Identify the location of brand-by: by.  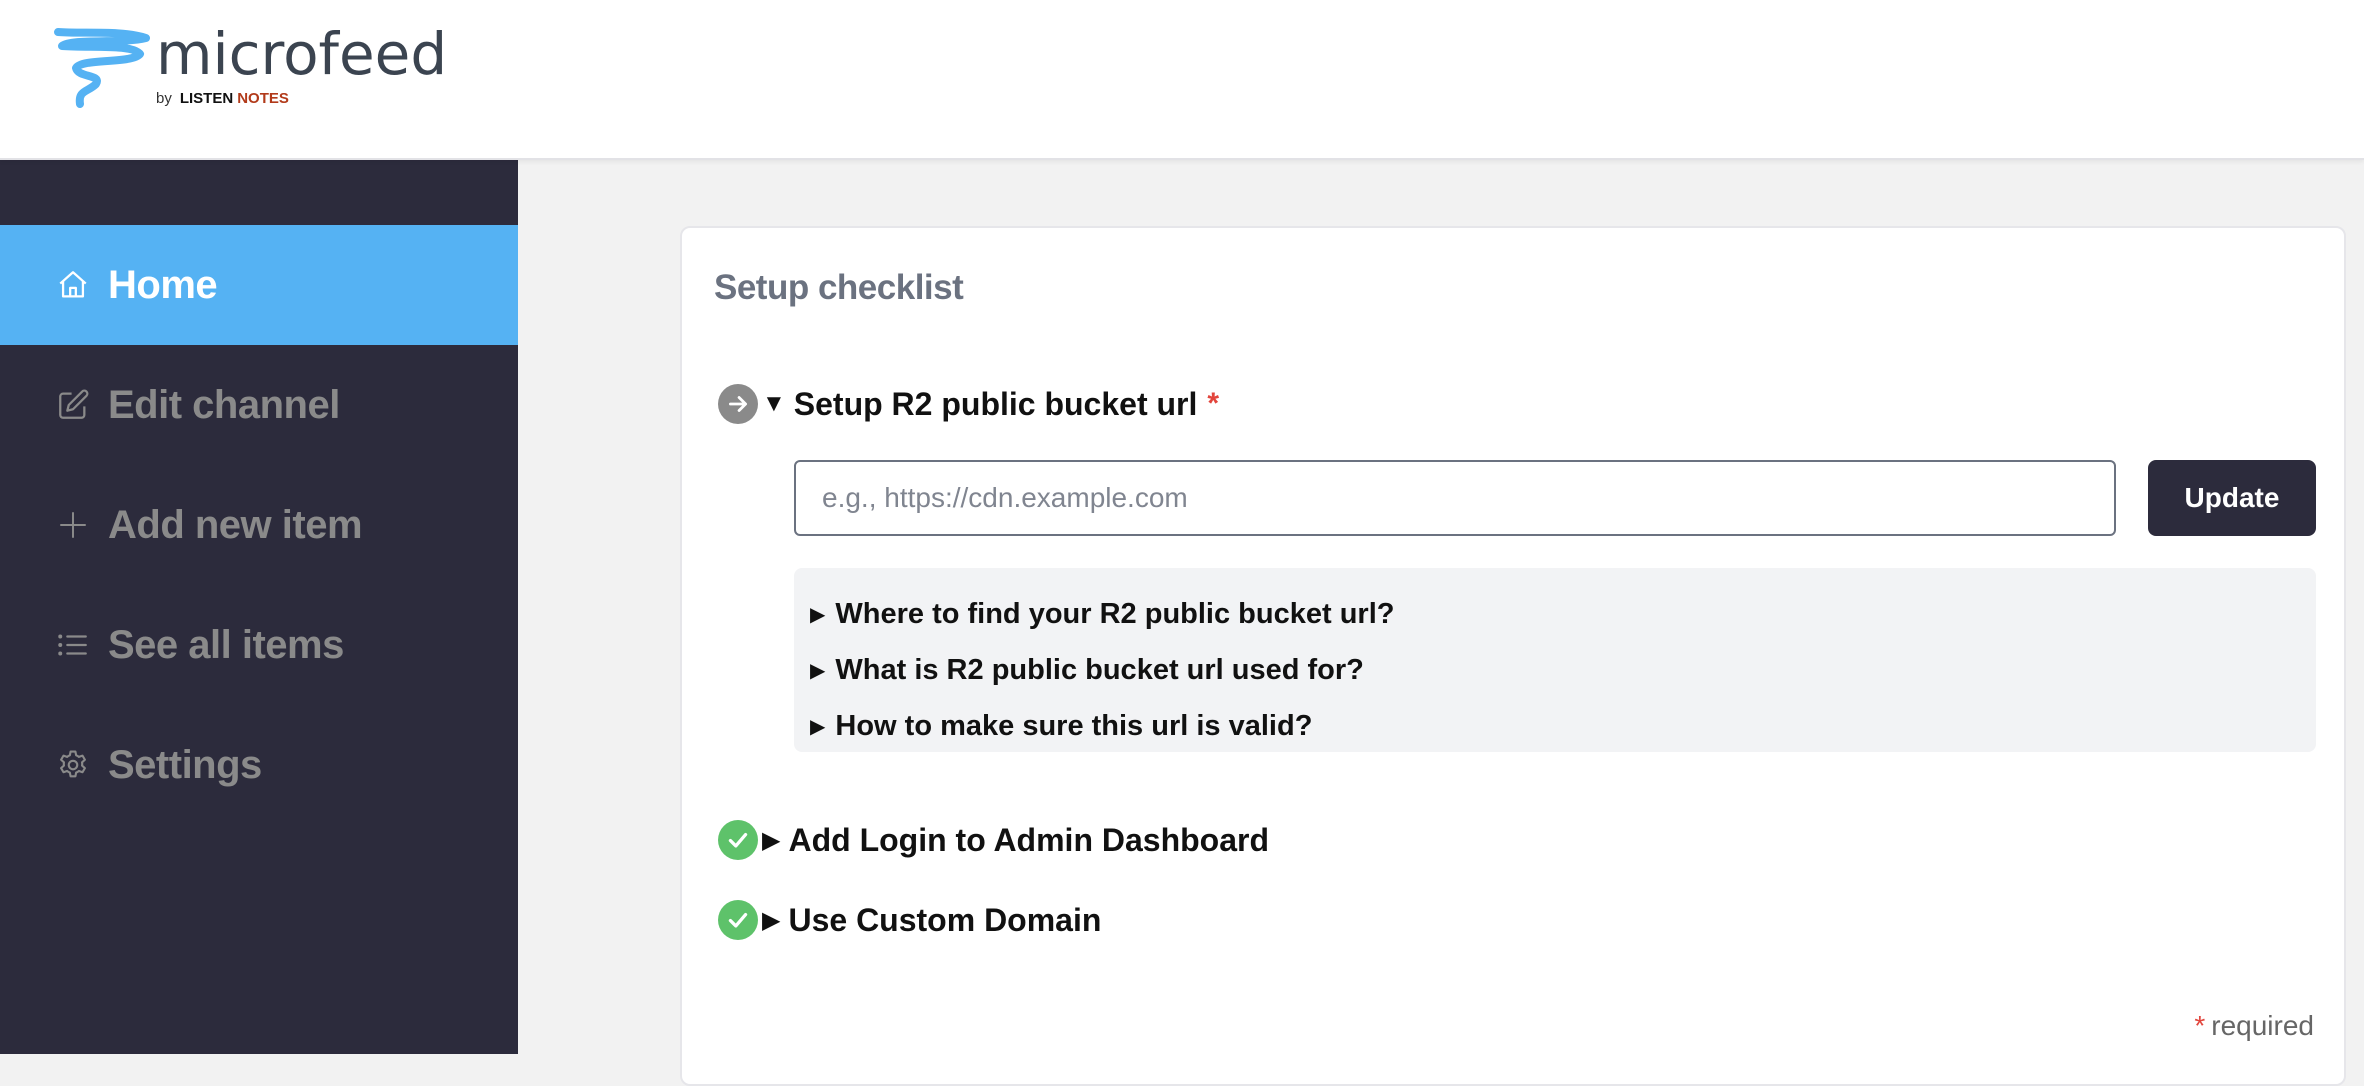
(164, 98).